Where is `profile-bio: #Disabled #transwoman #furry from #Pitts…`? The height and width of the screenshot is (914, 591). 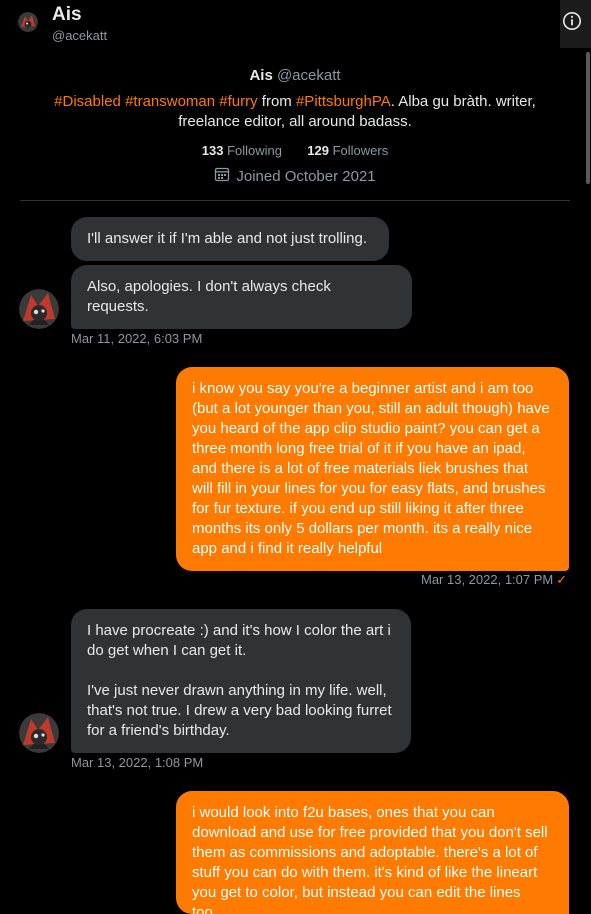 profile-bio: #Disabled #transwoman #furry from #Pitts… is located at coordinates (295, 112).